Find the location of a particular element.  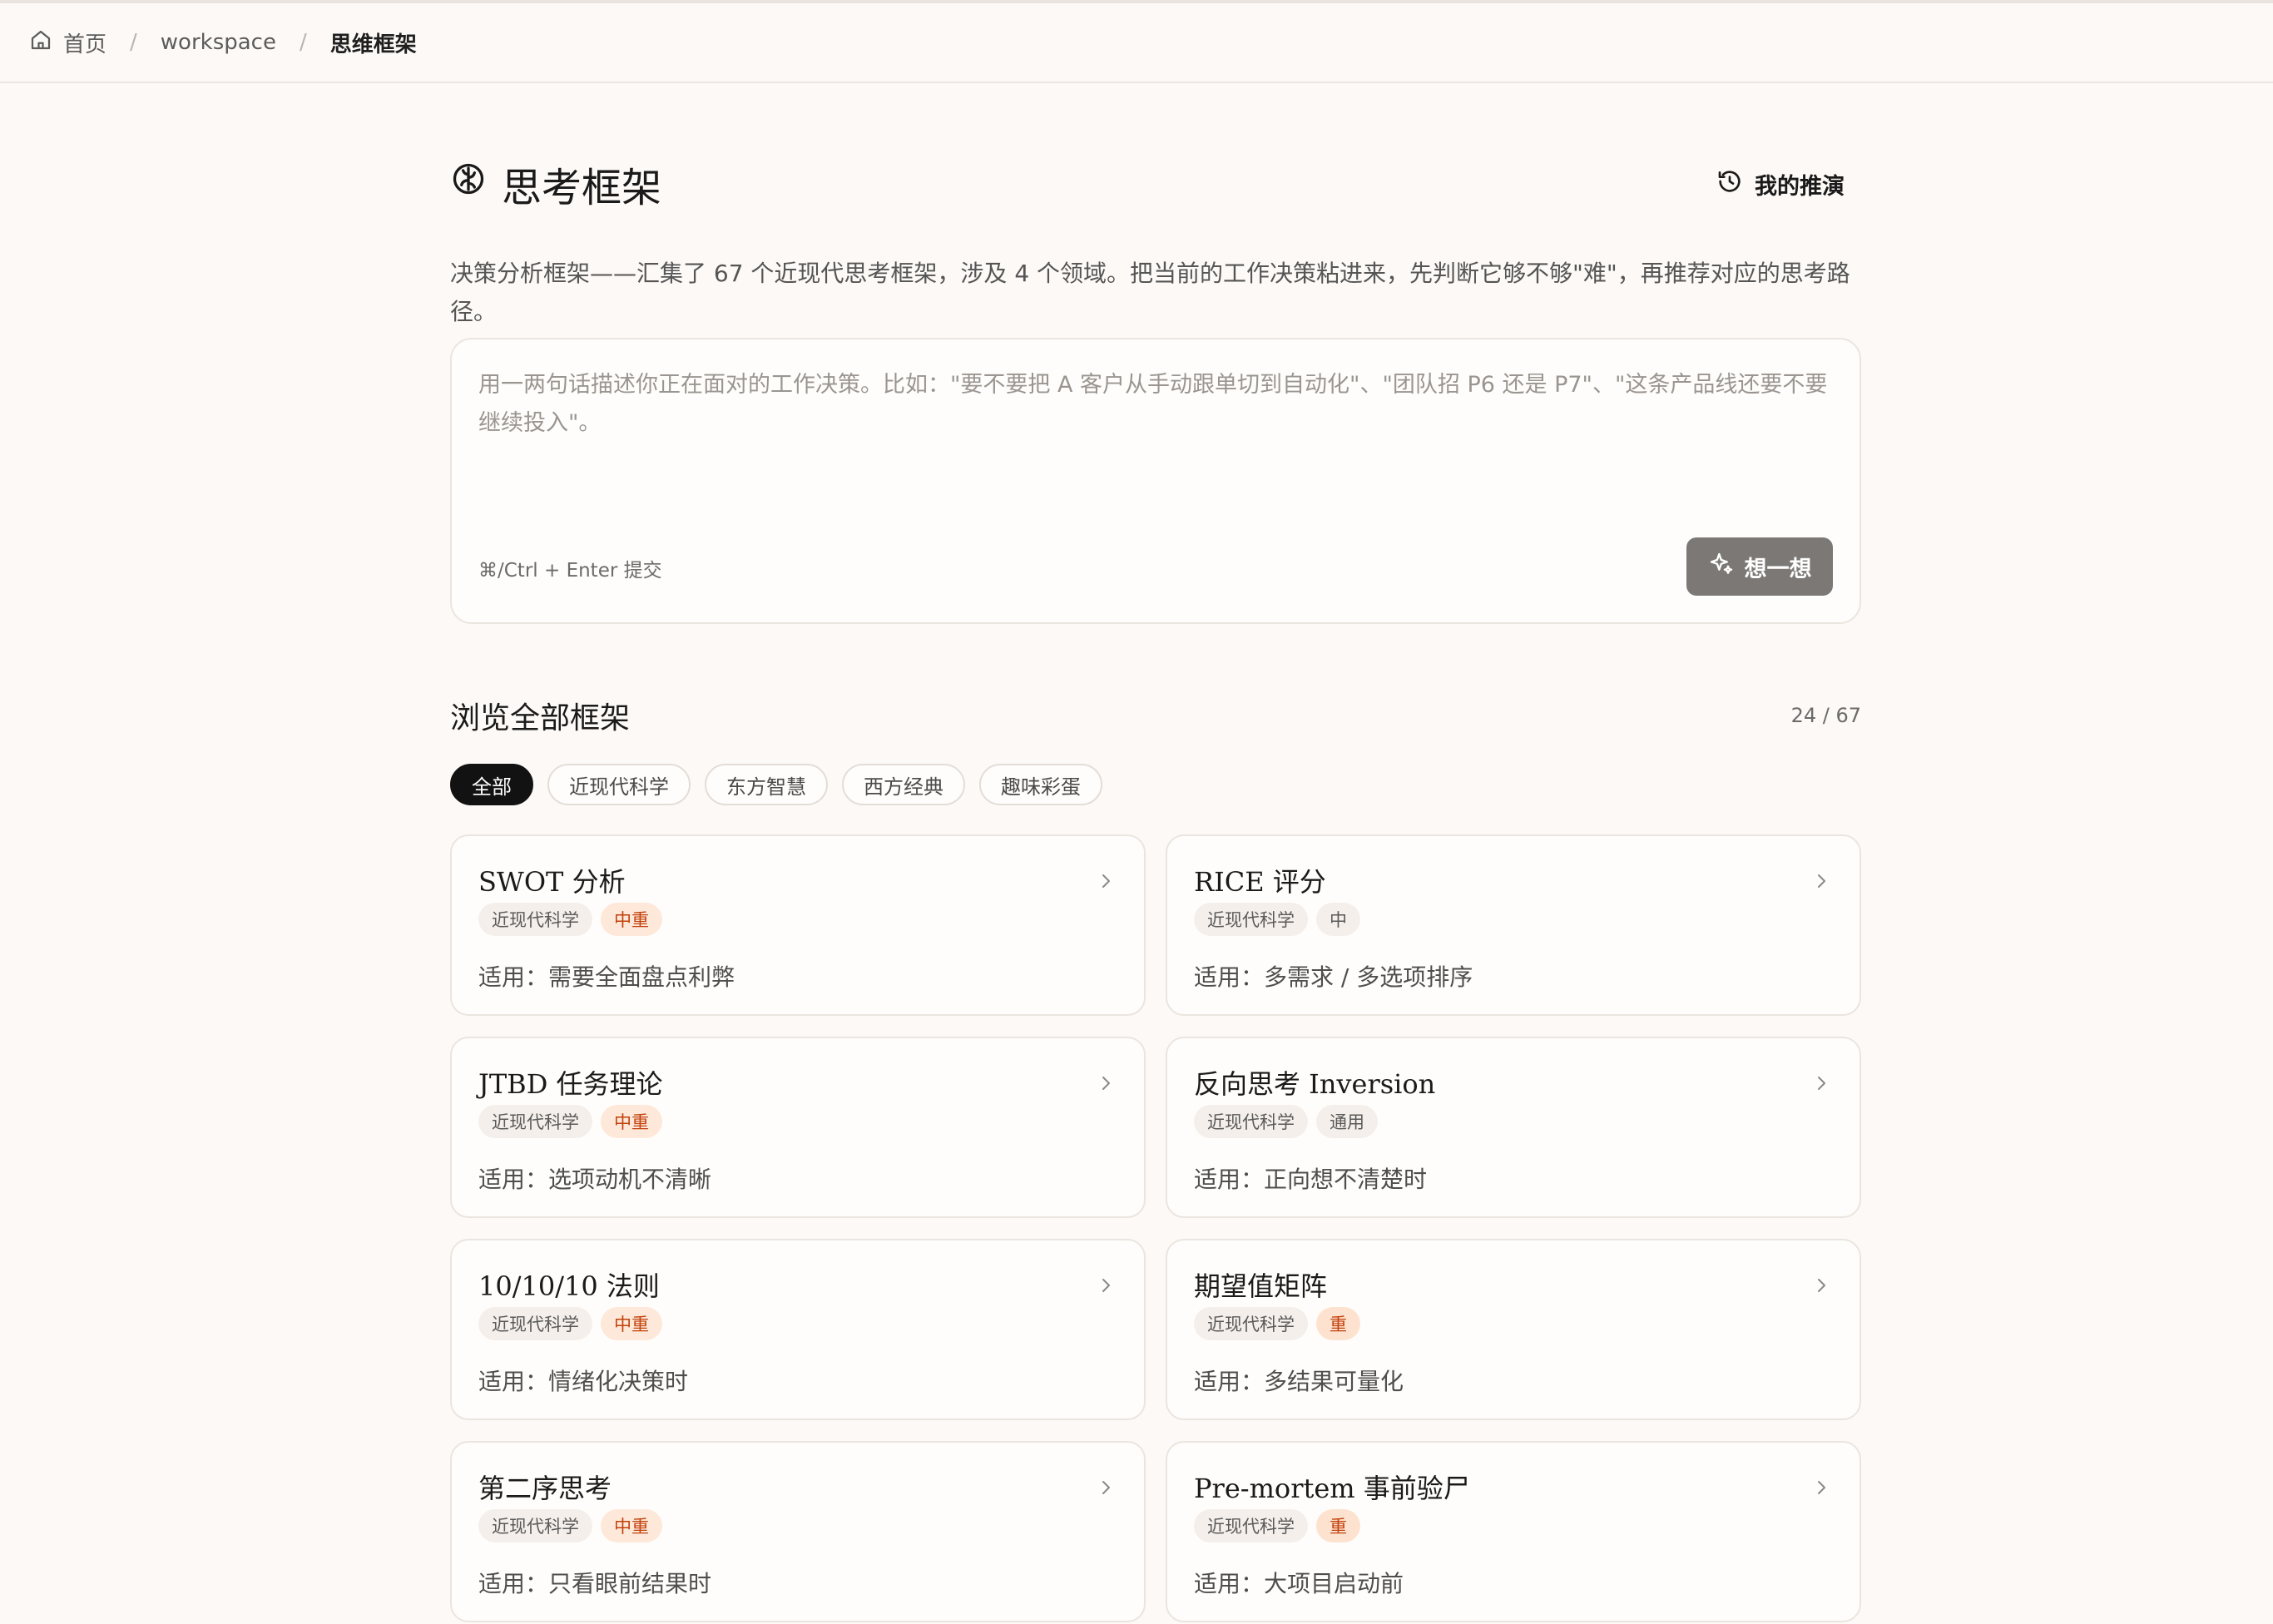

my-deductions-button: 我的推演 is located at coordinates (1780, 185).